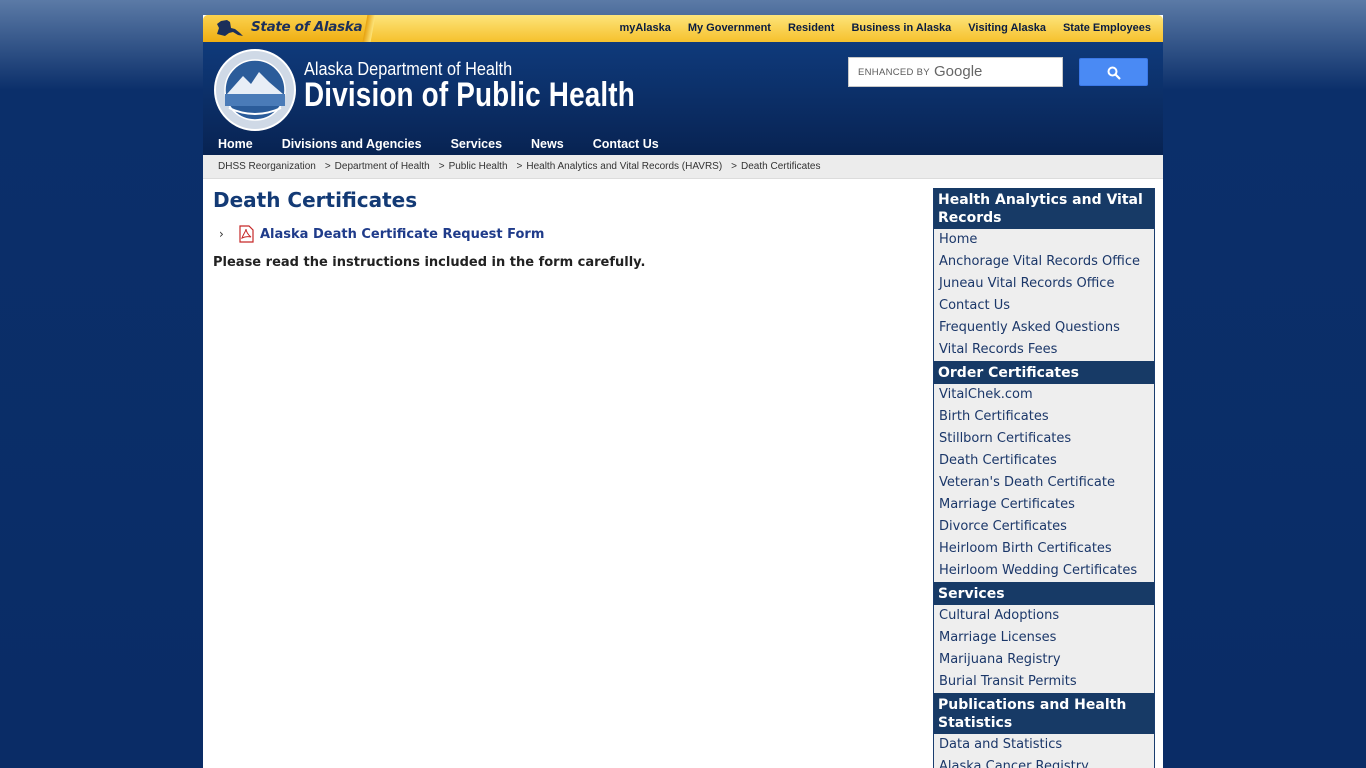 This screenshot has width=1366, height=768. Describe the element at coordinates (1044, 240) in the screenshot. I see `sidebar-item-home: Home` at that location.